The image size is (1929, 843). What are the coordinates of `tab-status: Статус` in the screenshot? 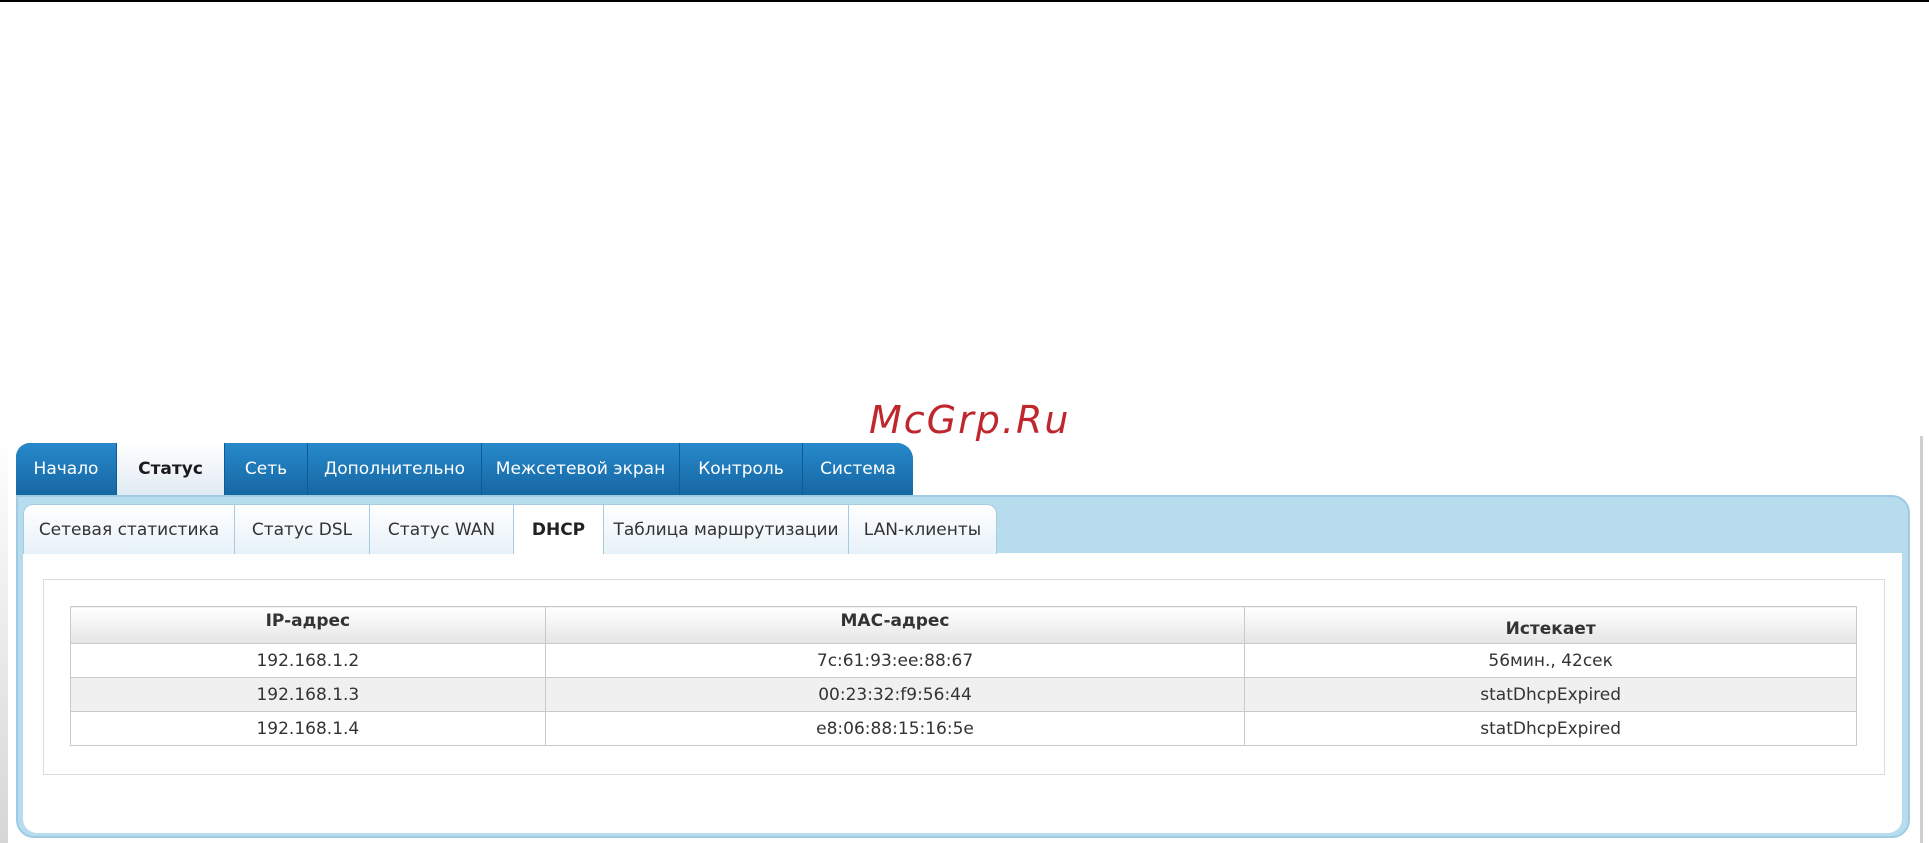 It's located at (171, 469).